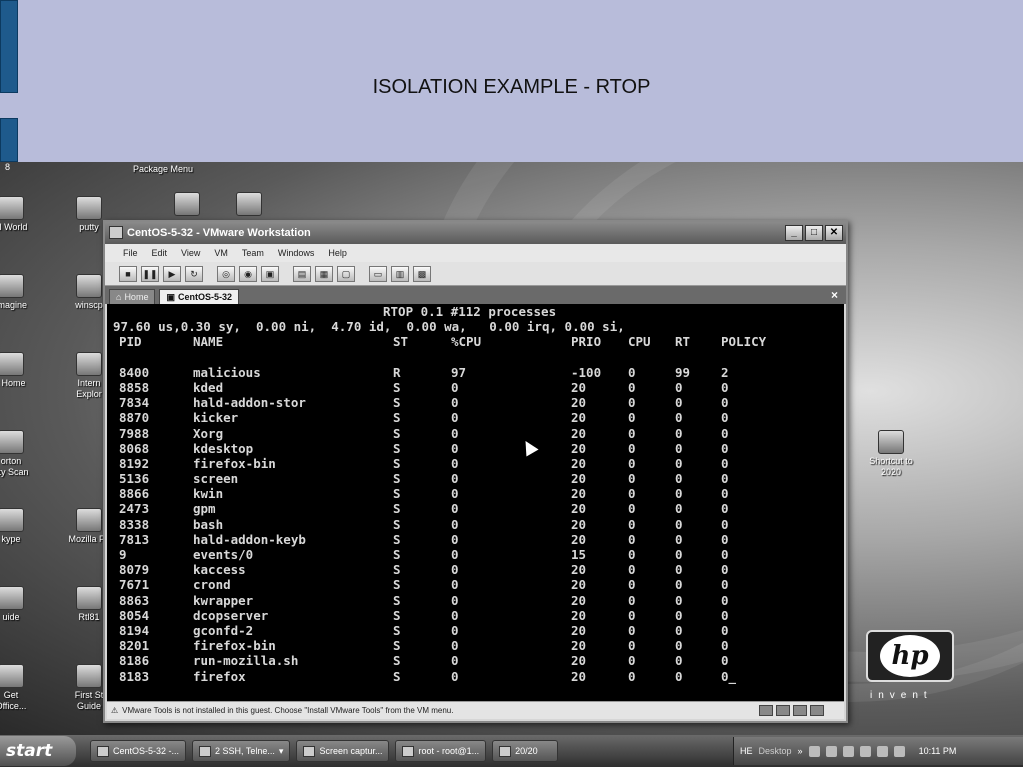 The image size is (1023, 767). Describe the element at coordinates (725, 372) in the screenshot. I see `process-cell: 2` at that location.